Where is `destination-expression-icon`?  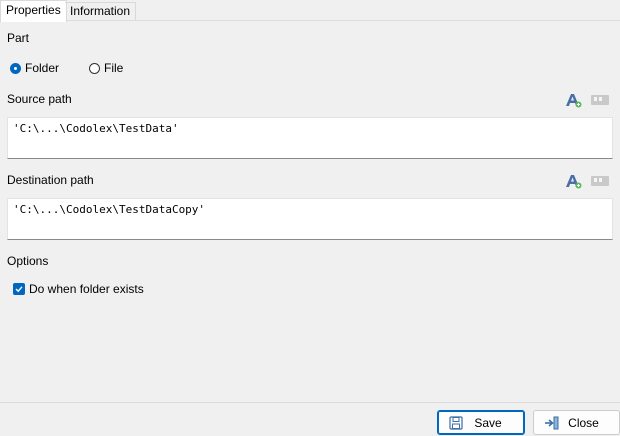
destination-expression-icon is located at coordinates (573, 181).